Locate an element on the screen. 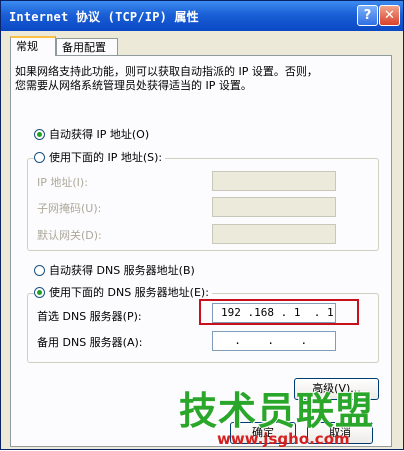  watermark: 技术员联盟 www.jsgho.com is located at coordinates (289, 415).